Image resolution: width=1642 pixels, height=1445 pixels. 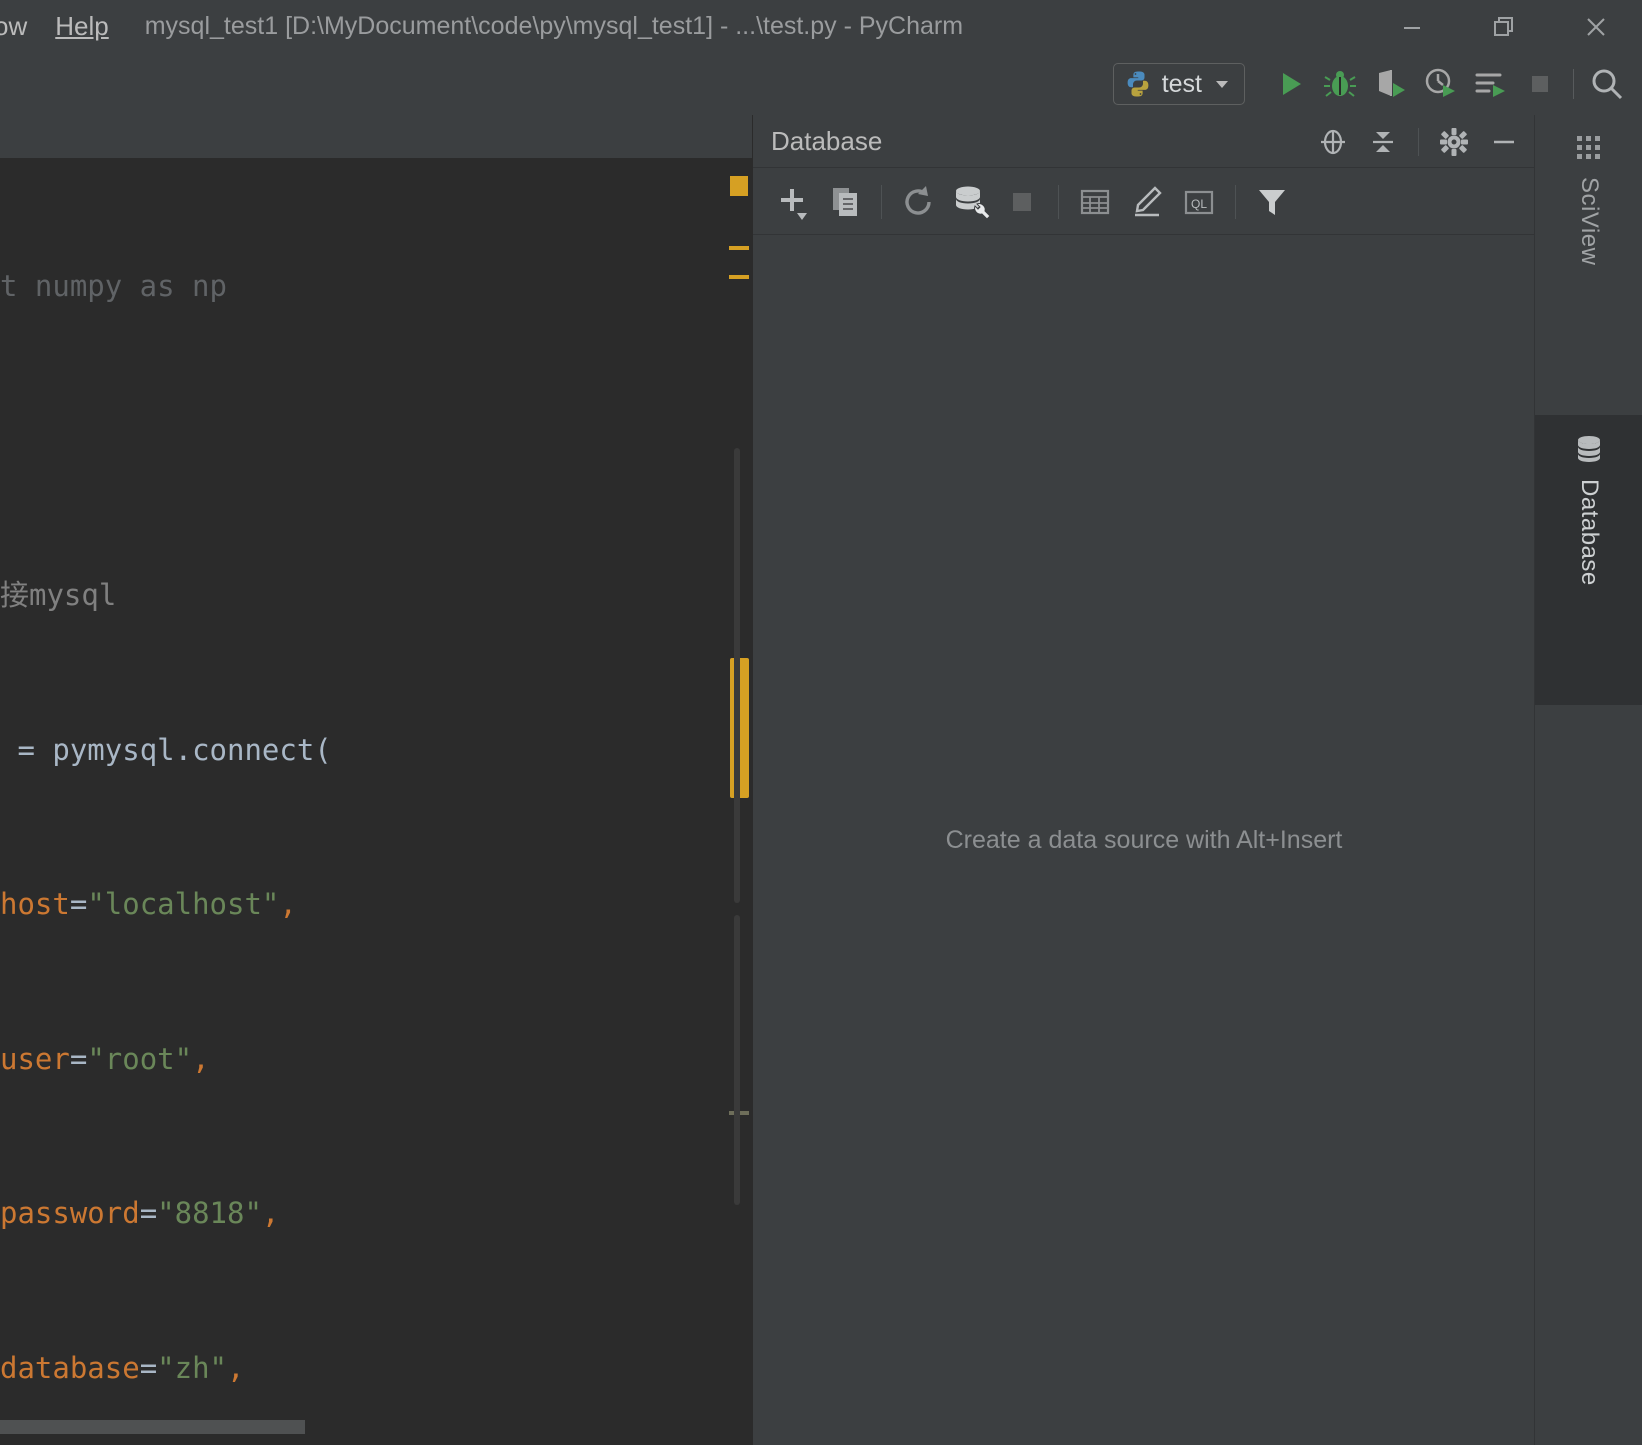 I want to click on add-data-source-button, so click(x=793, y=202).